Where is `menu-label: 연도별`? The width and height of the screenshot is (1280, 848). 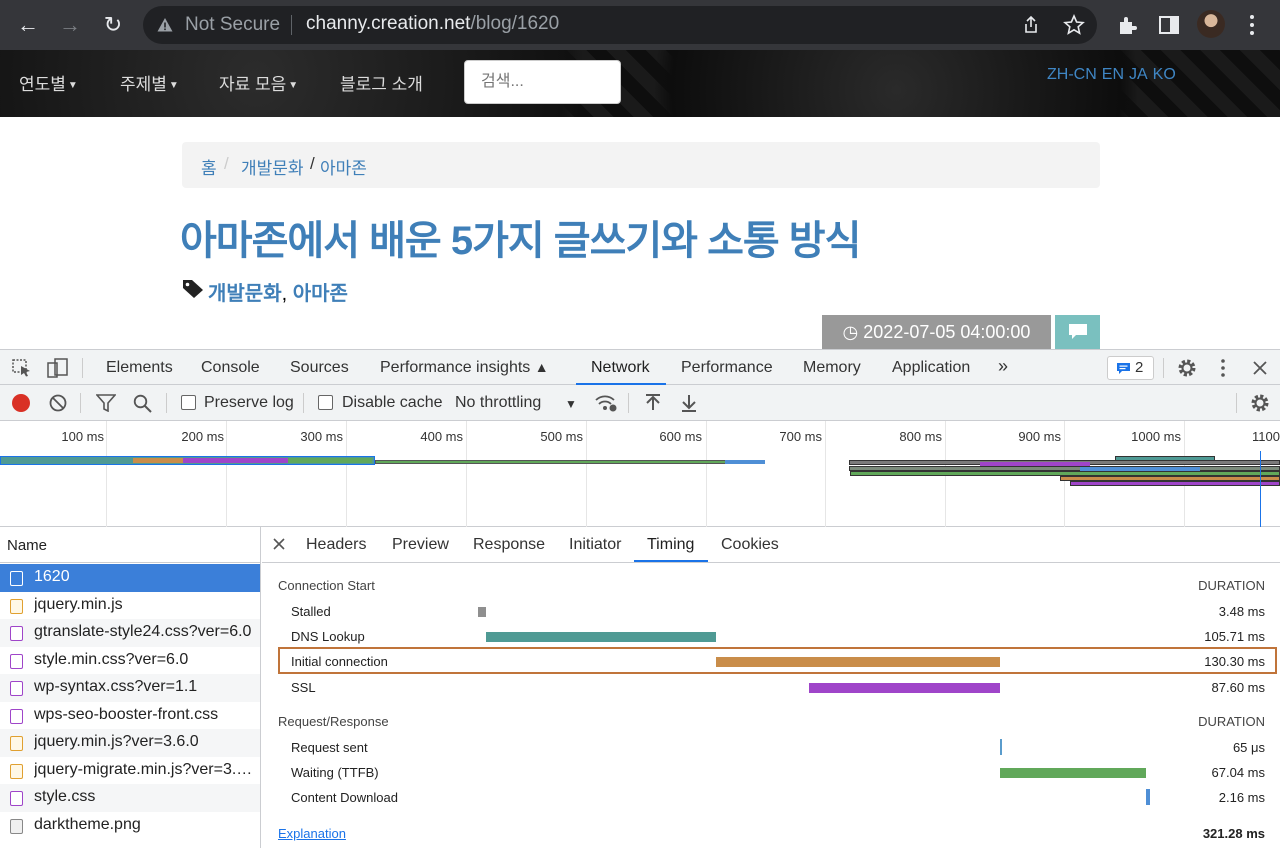
menu-label: 연도별 is located at coordinates (42, 84).